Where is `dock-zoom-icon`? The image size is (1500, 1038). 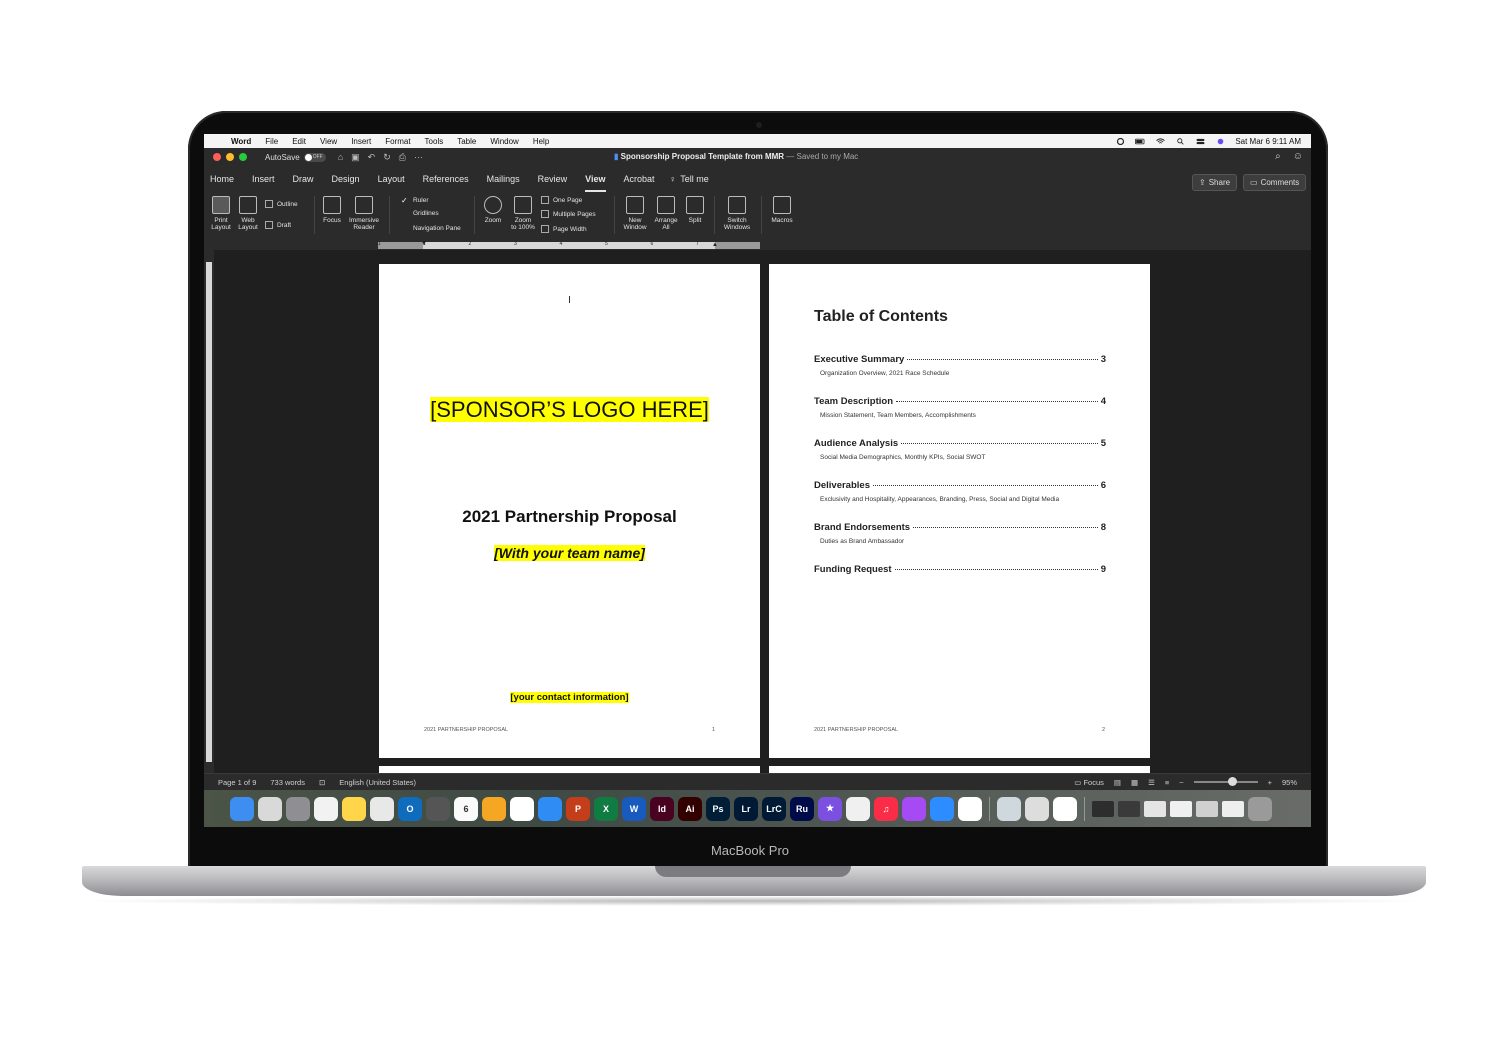
dock-zoom-icon is located at coordinates (942, 808).